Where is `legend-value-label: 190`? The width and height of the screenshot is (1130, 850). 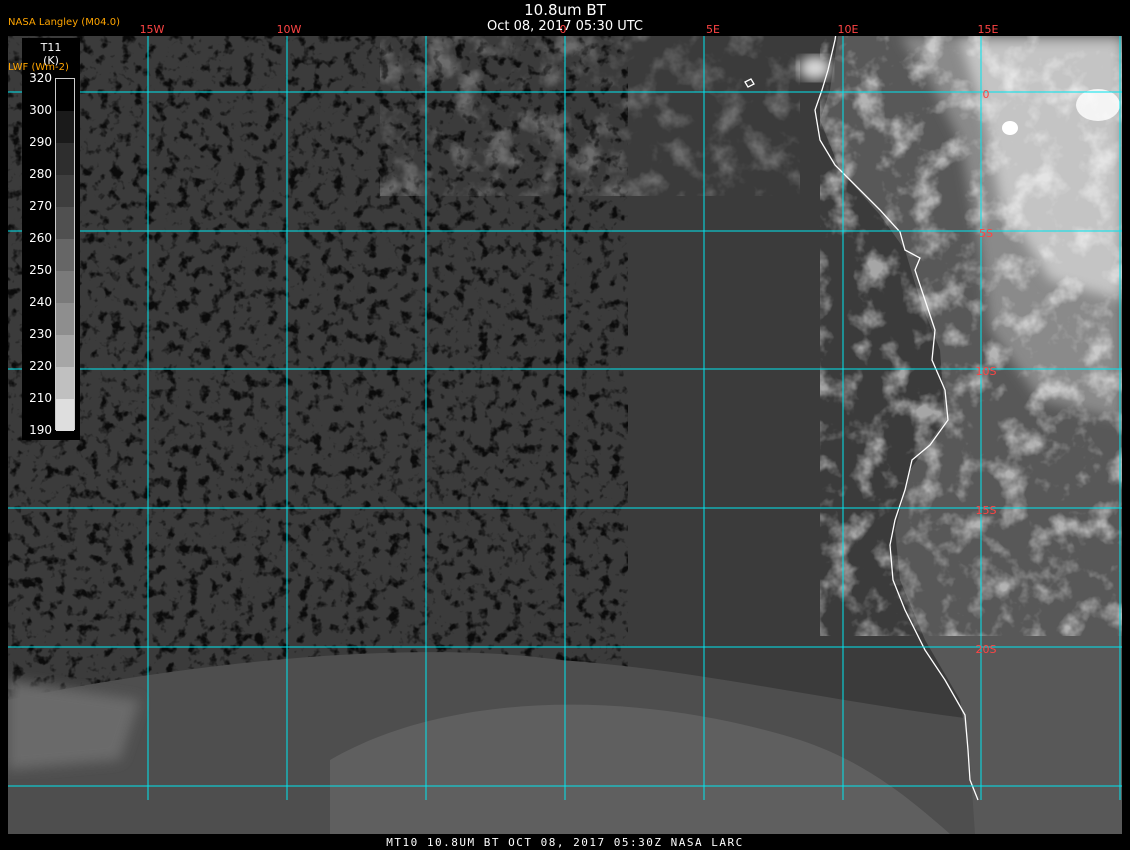 legend-value-label: 190 is located at coordinates (40, 430).